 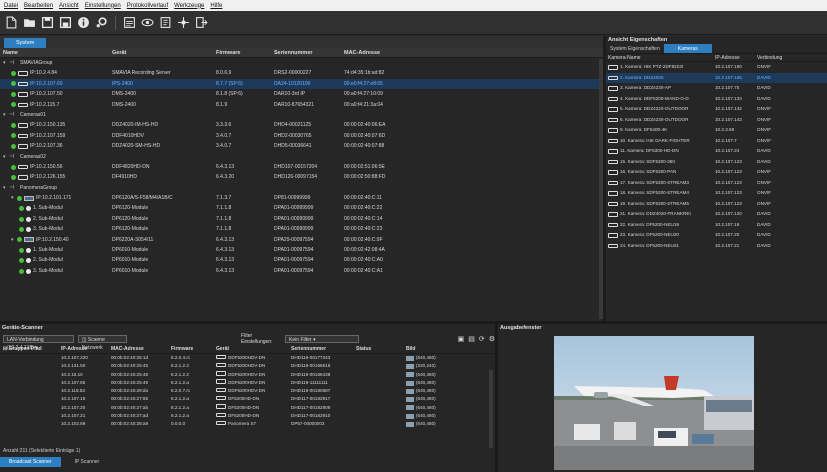 What do you see at coordinates (38, 342) in the screenshot?
I see `connection-select: LAN-Verbindung (10.2.4.138) ▾` at bounding box center [38, 342].